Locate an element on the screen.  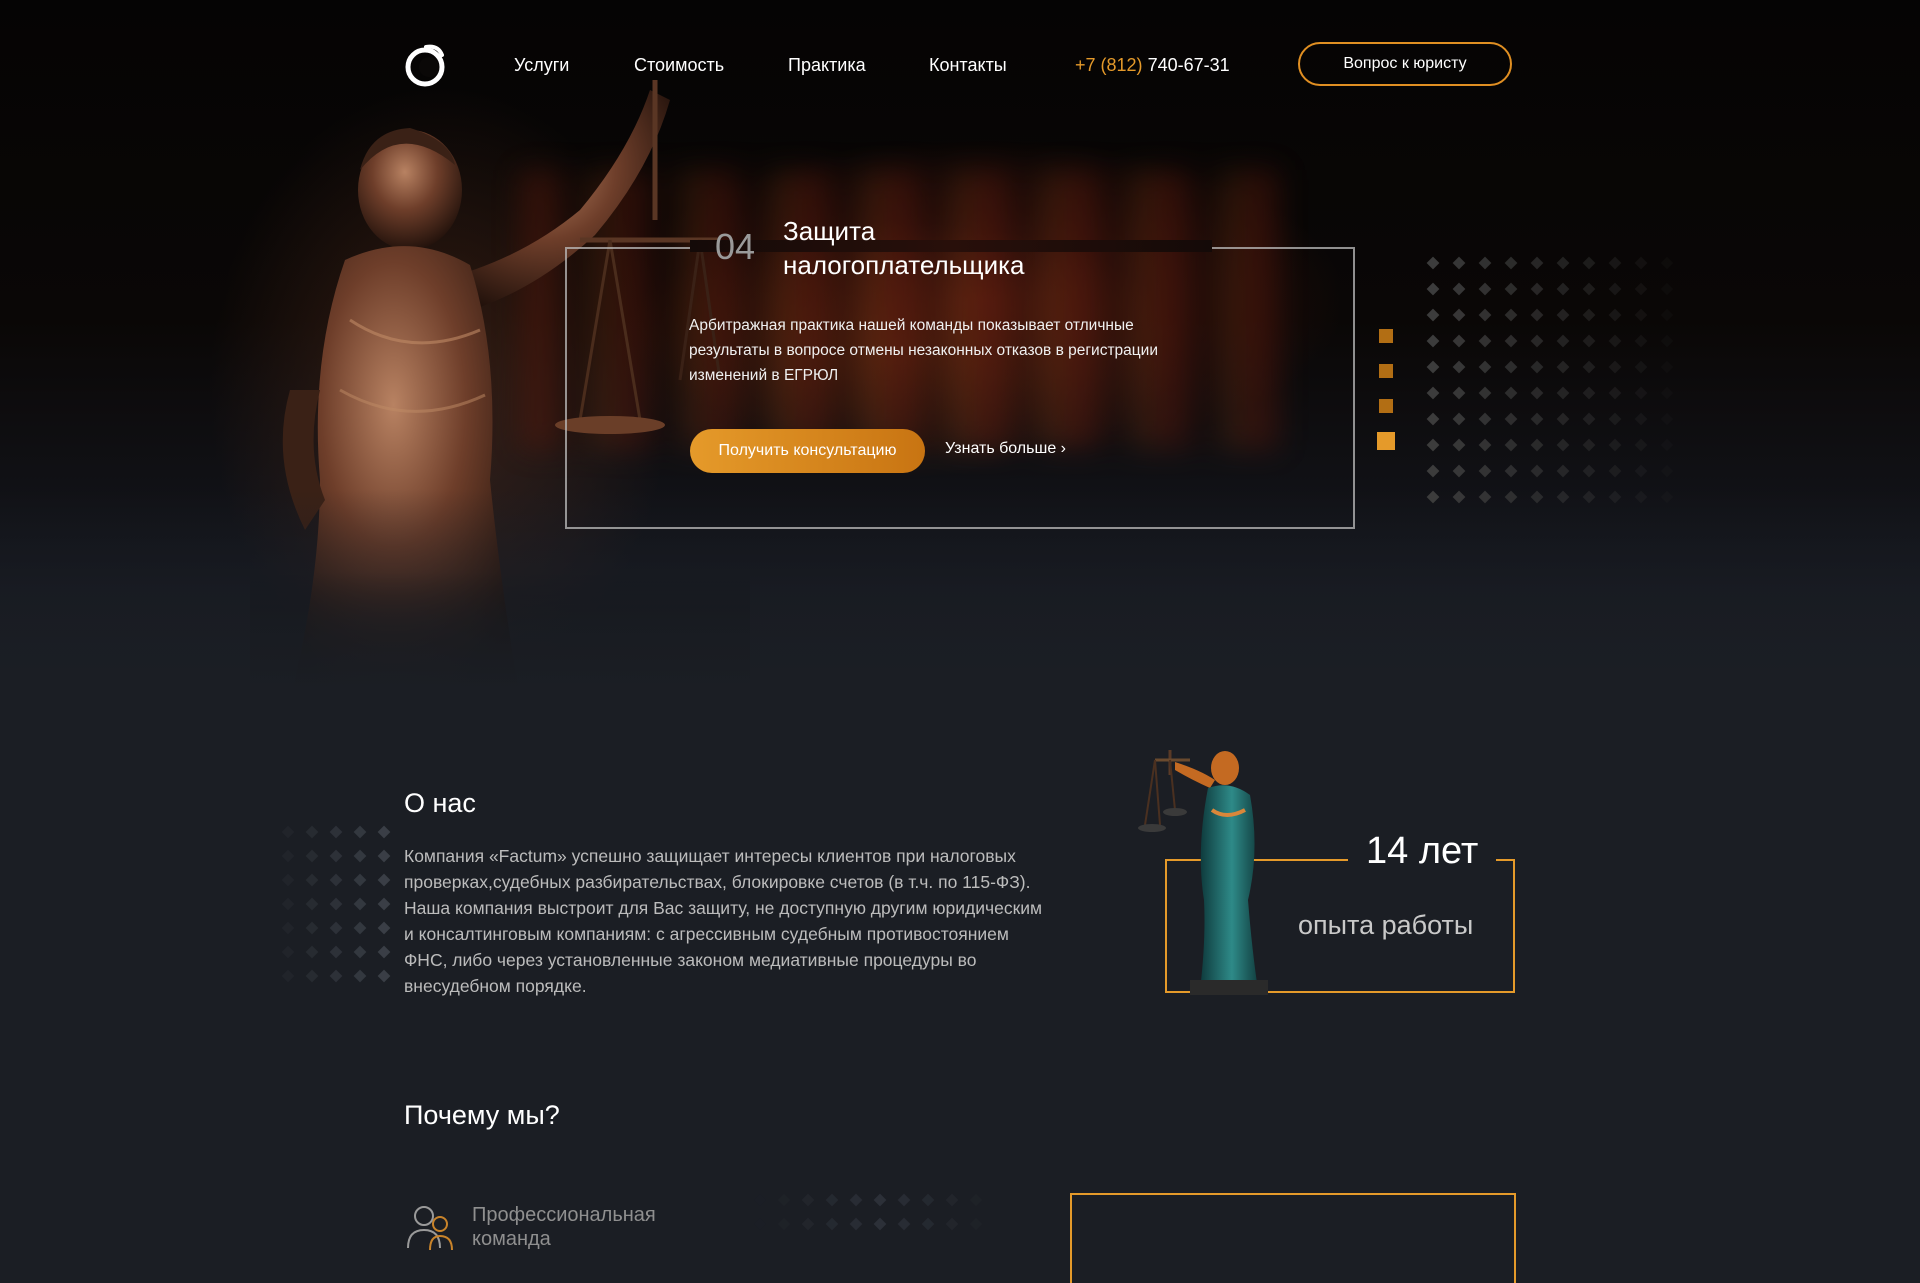
slide-title: Защита налогоплательщика is located at coordinates (904, 248).